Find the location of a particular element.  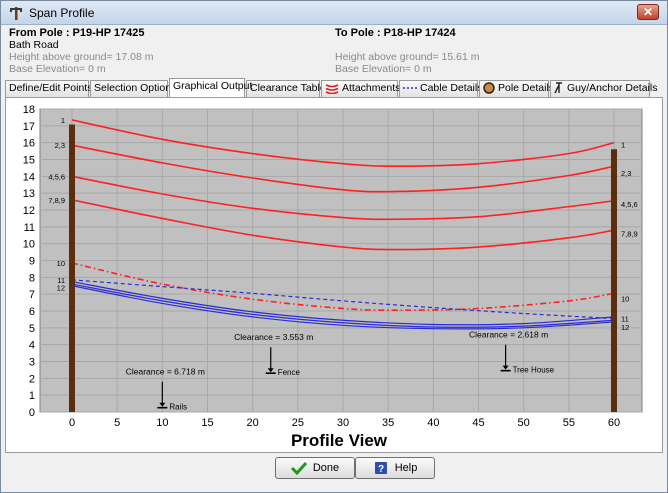

tab-define-edit-points: Define/Edit Points is located at coordinates (49, 88).